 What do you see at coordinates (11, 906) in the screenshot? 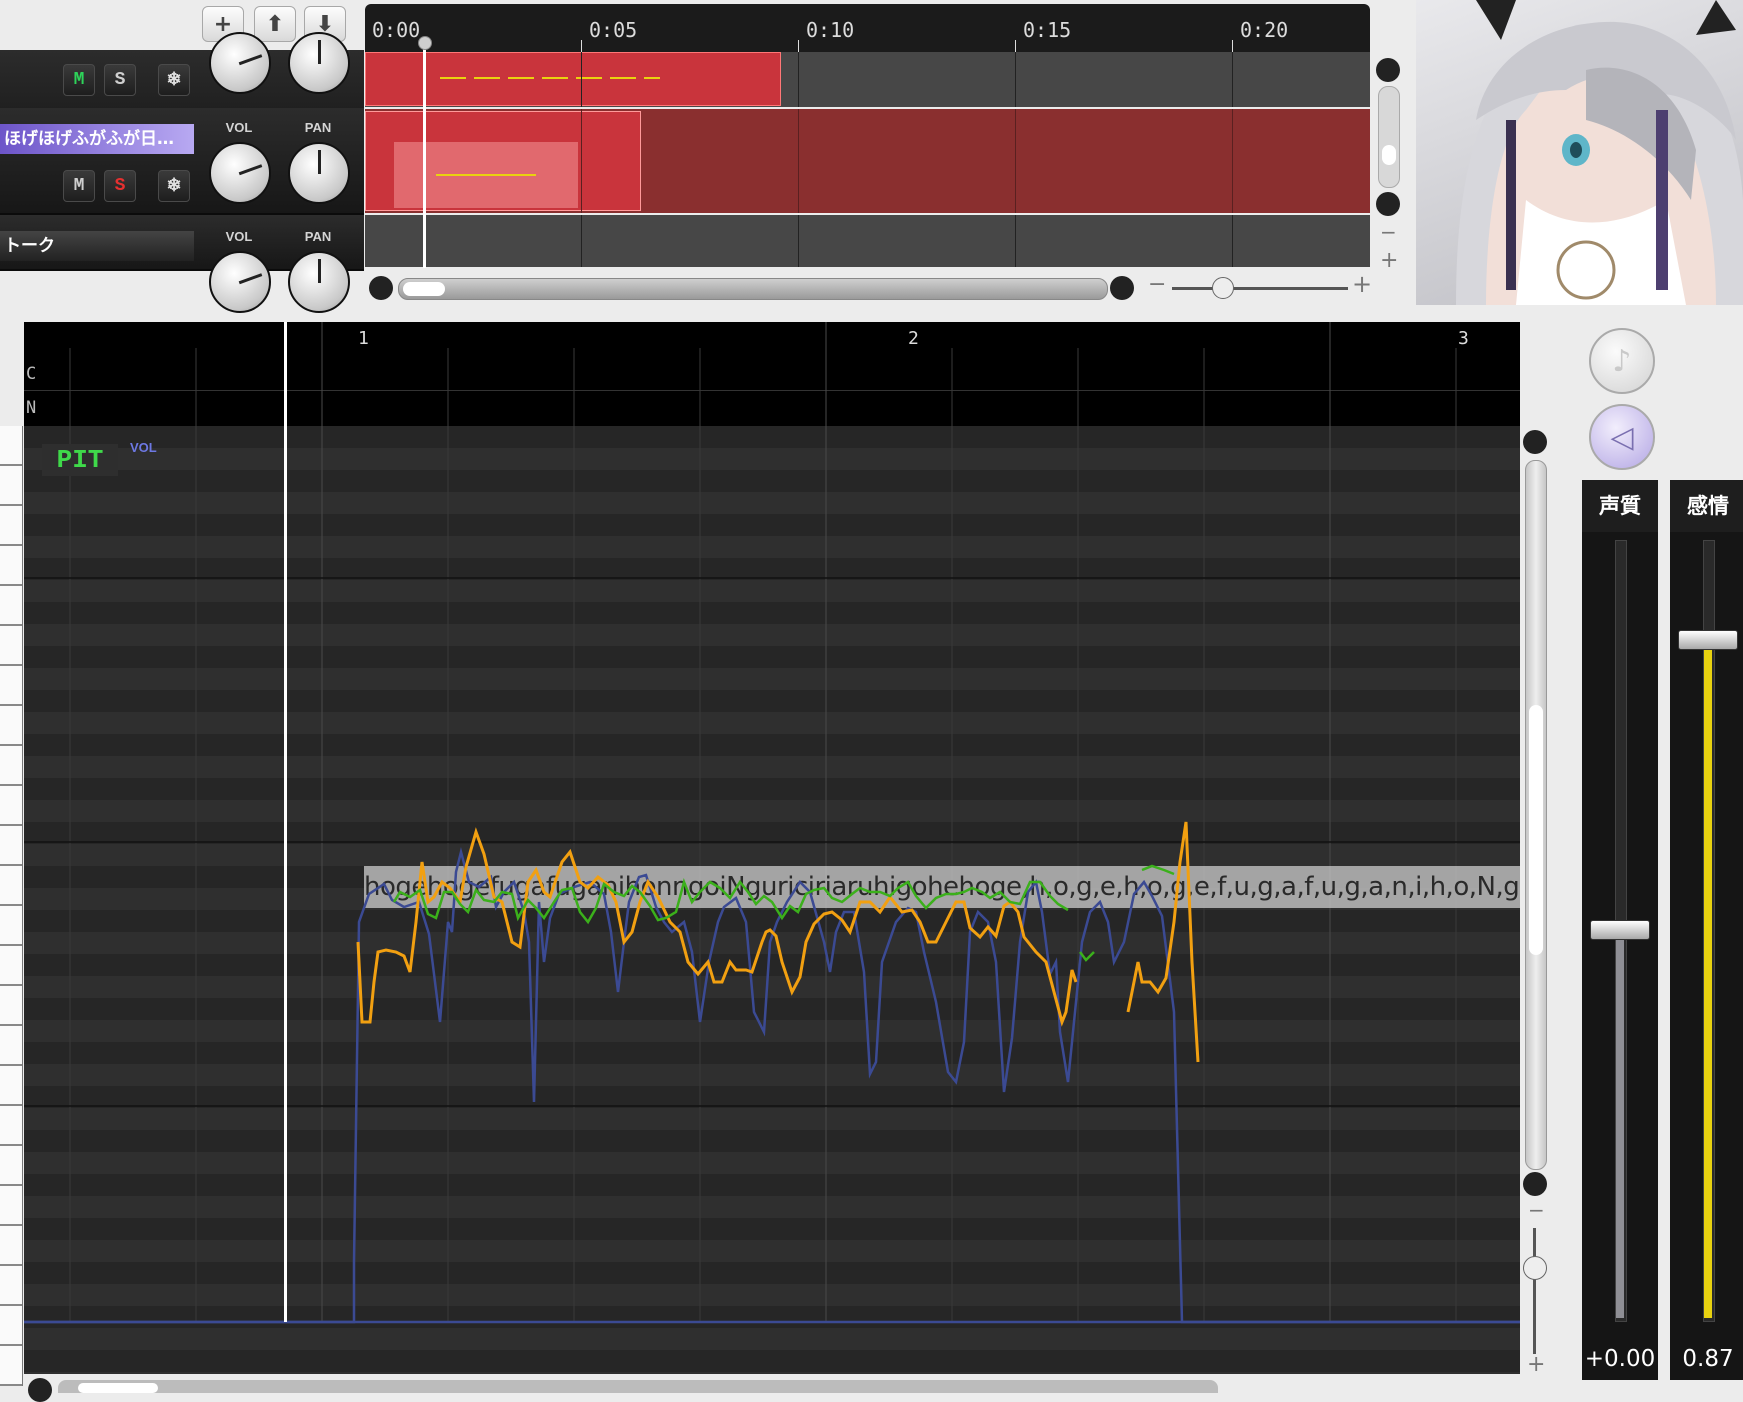
I see `piano-keys` at bounding box center [11, 906].